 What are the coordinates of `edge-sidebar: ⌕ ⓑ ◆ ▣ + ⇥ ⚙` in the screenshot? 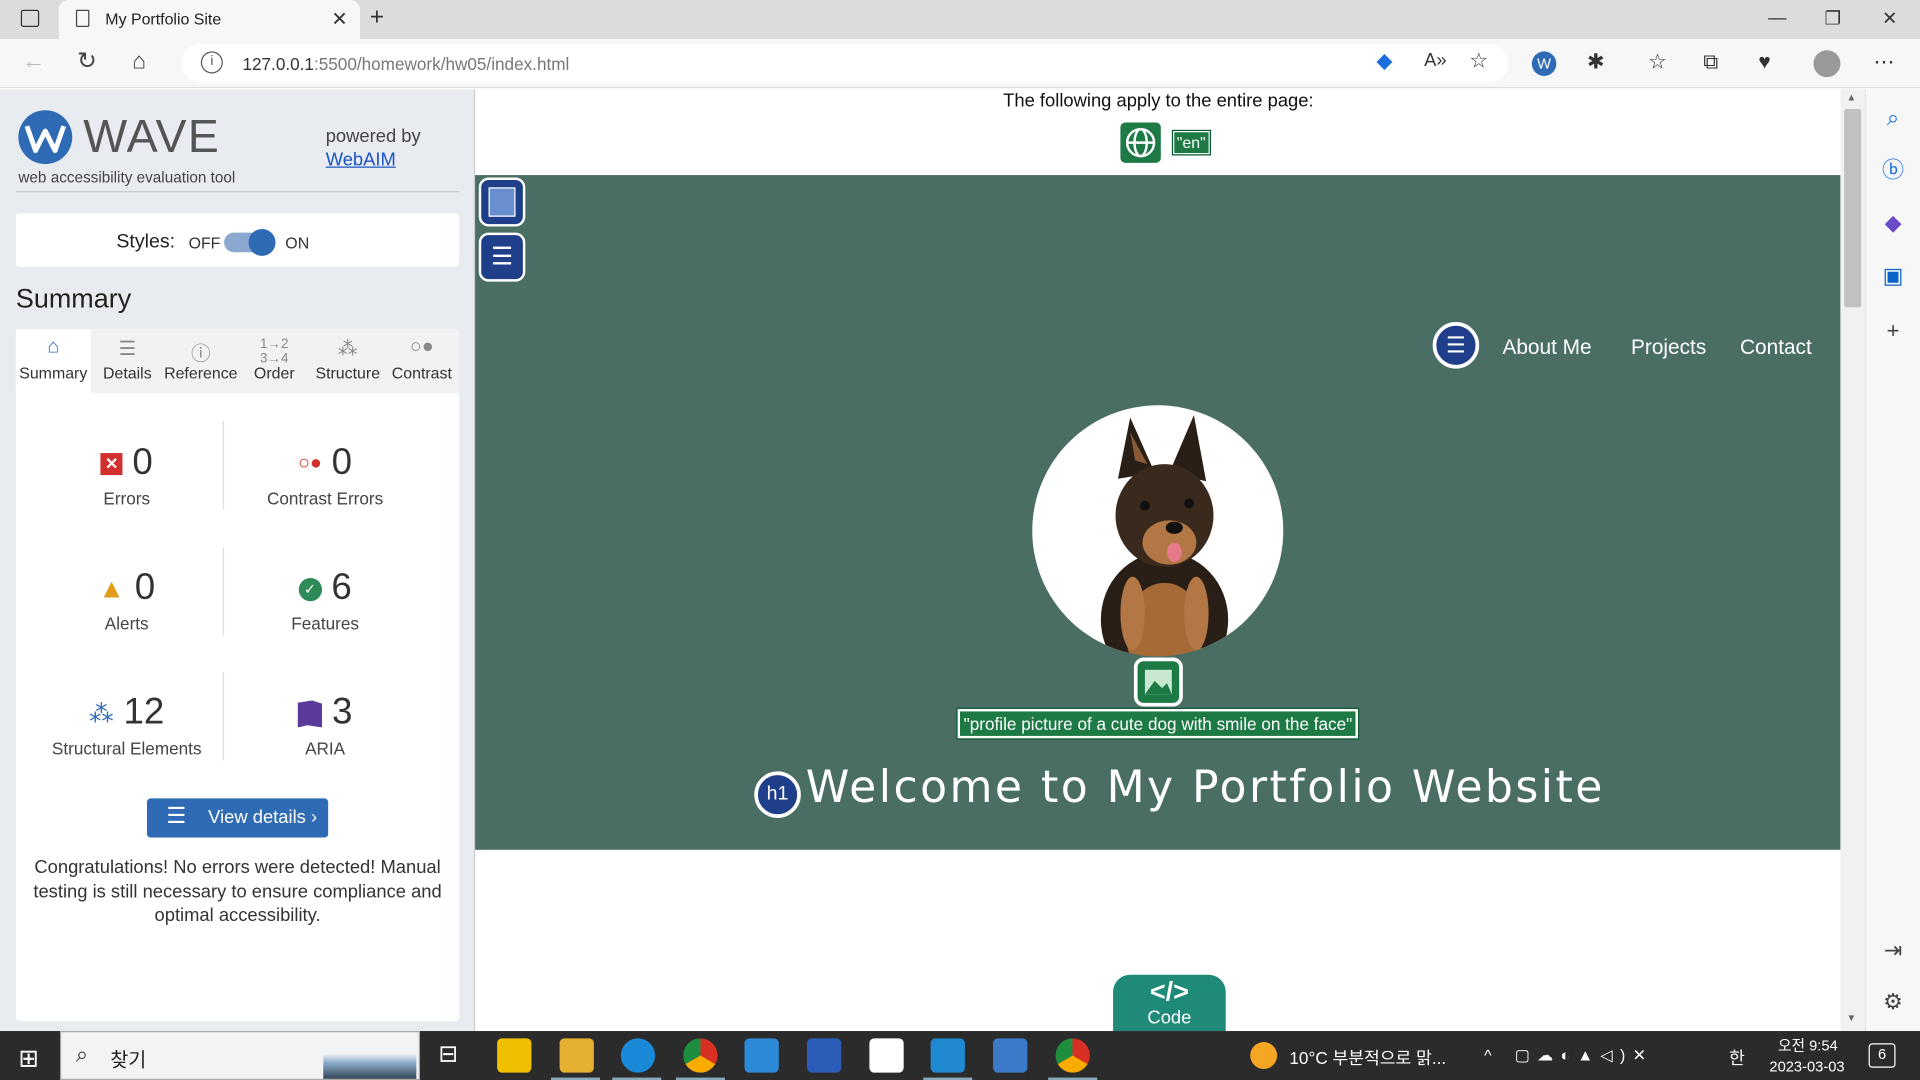 It's located at (1892, 560).